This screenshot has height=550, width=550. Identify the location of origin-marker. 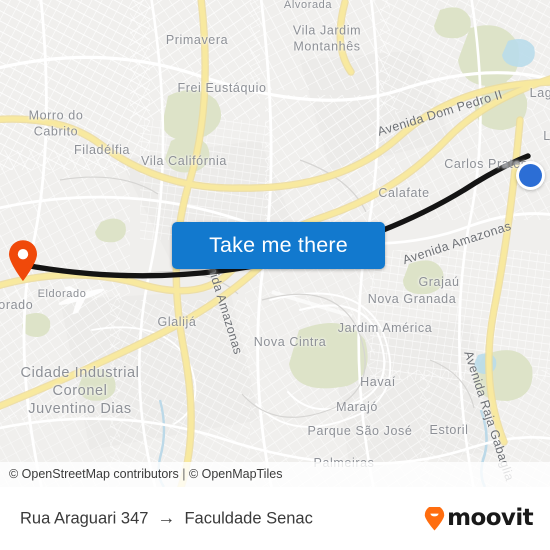
(23, 261).